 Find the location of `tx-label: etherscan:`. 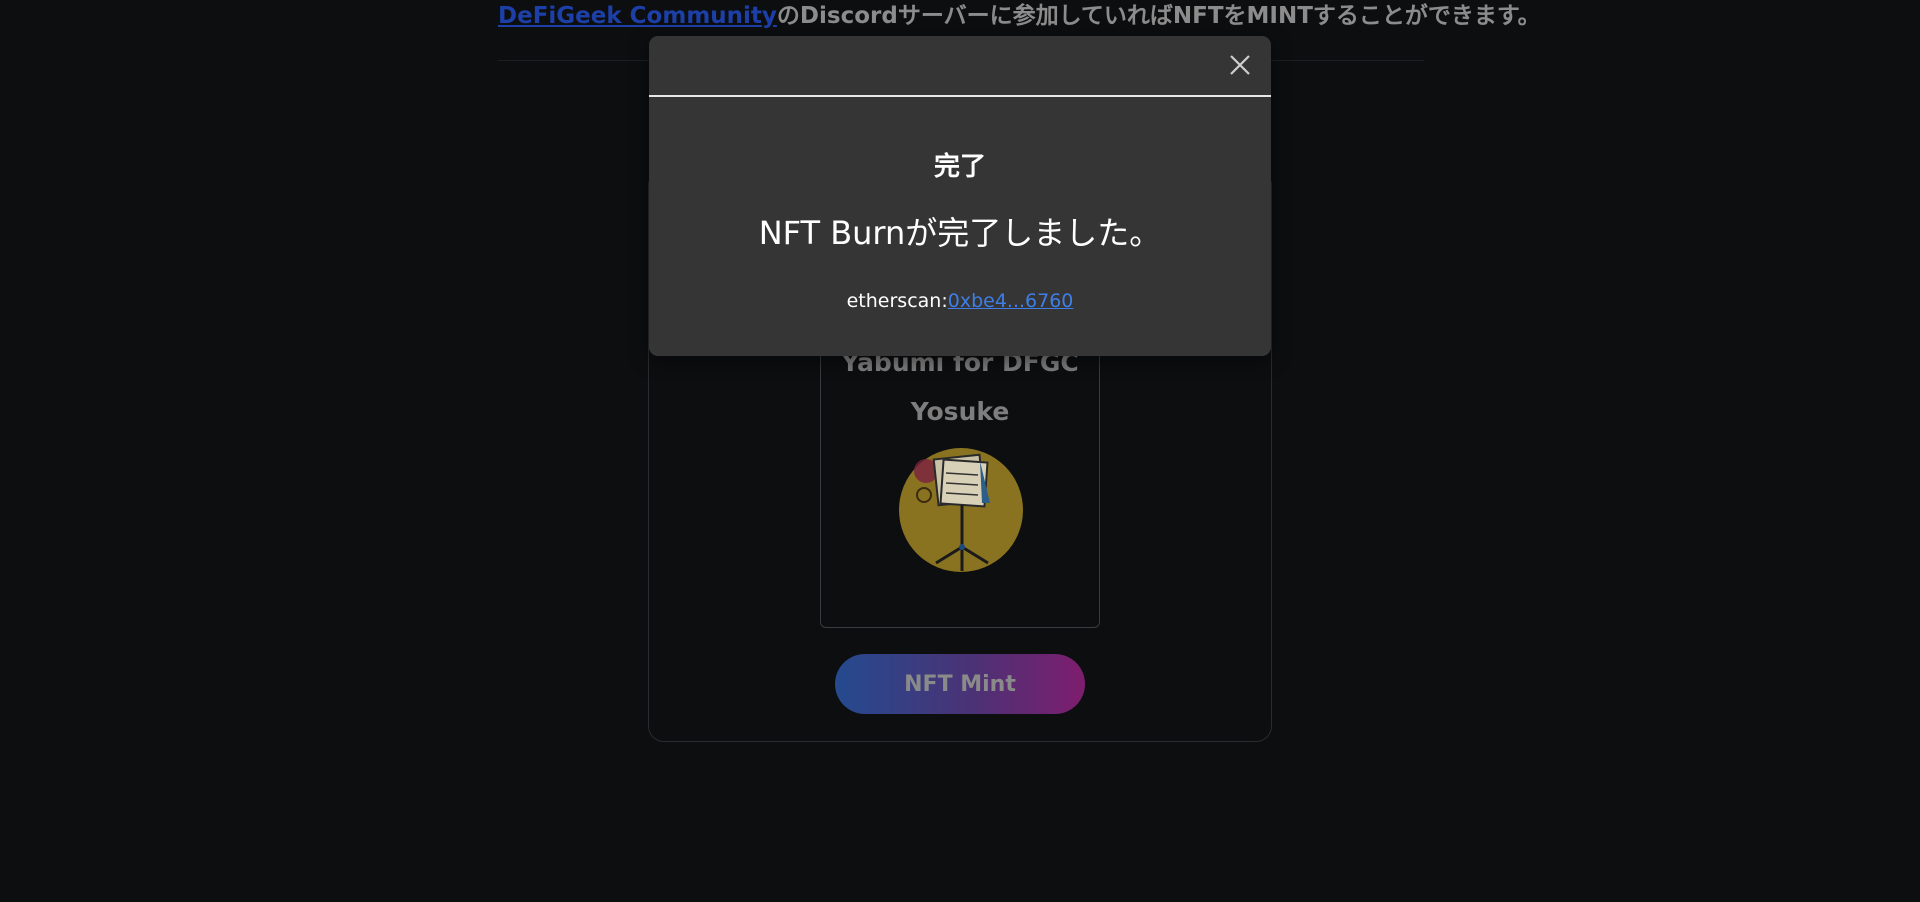

tx-label: etherscan: is located at coordinates (897, 301).